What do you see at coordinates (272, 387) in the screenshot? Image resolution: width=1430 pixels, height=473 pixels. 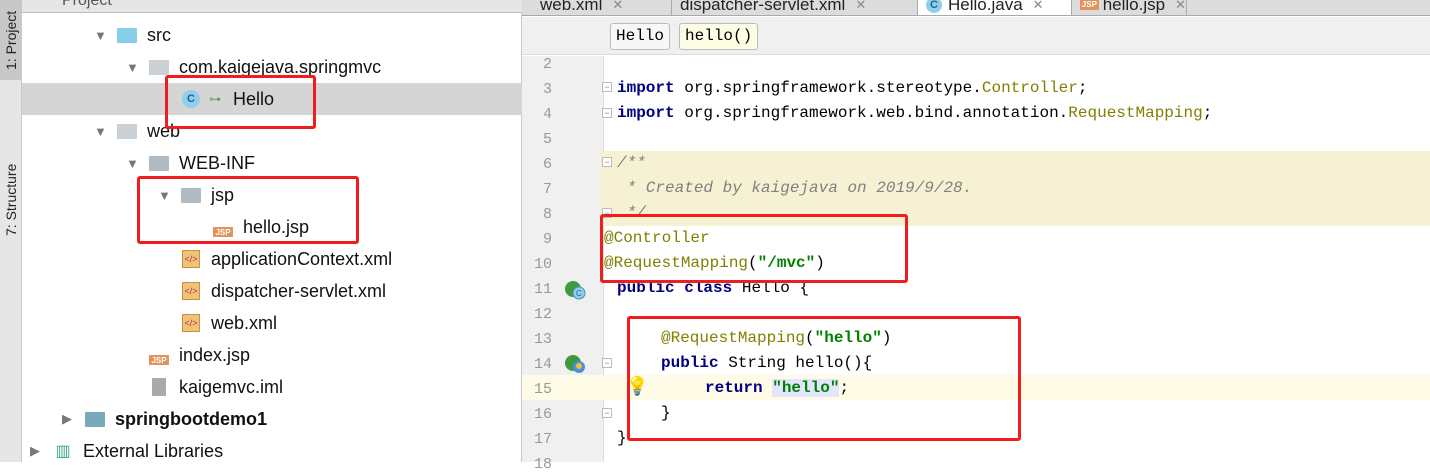 I see `tree-item-kaigemvc-iml: kaigemvc.iml` at bounding box center [272, 387].